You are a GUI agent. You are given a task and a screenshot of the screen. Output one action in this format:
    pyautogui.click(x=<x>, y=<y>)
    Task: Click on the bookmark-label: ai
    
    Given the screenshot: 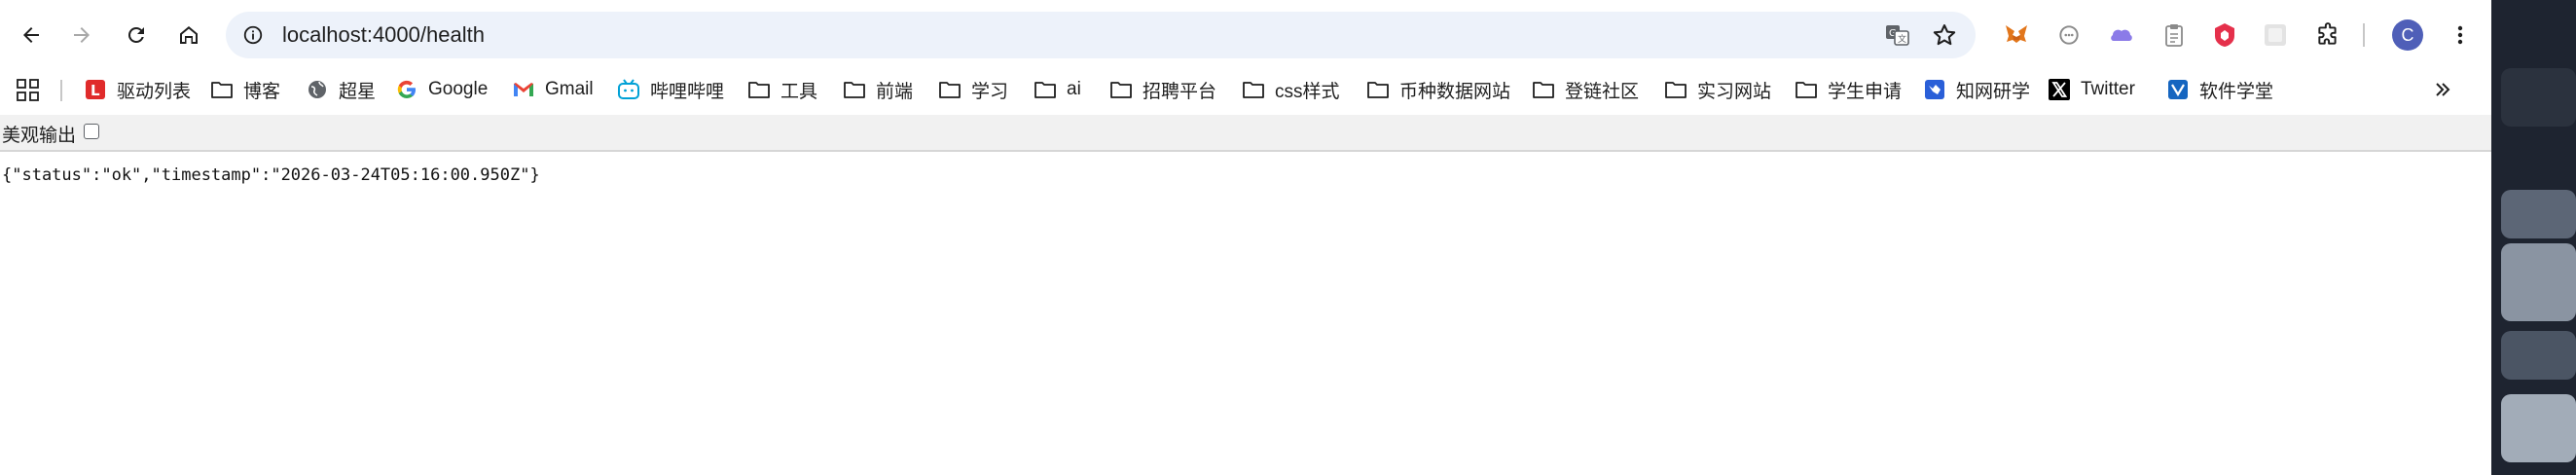 What is the action you would take?
    pyautogui.click(x=1074, y=89)
    